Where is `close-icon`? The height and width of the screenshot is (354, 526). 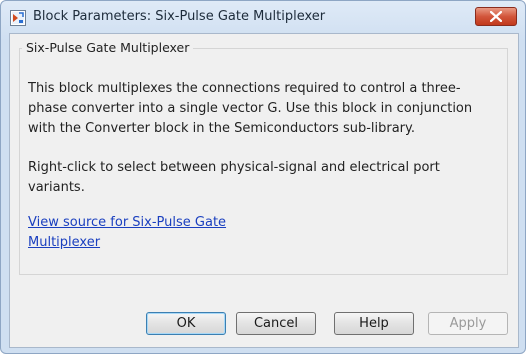 close-icon is located at coordinates (496, 16).